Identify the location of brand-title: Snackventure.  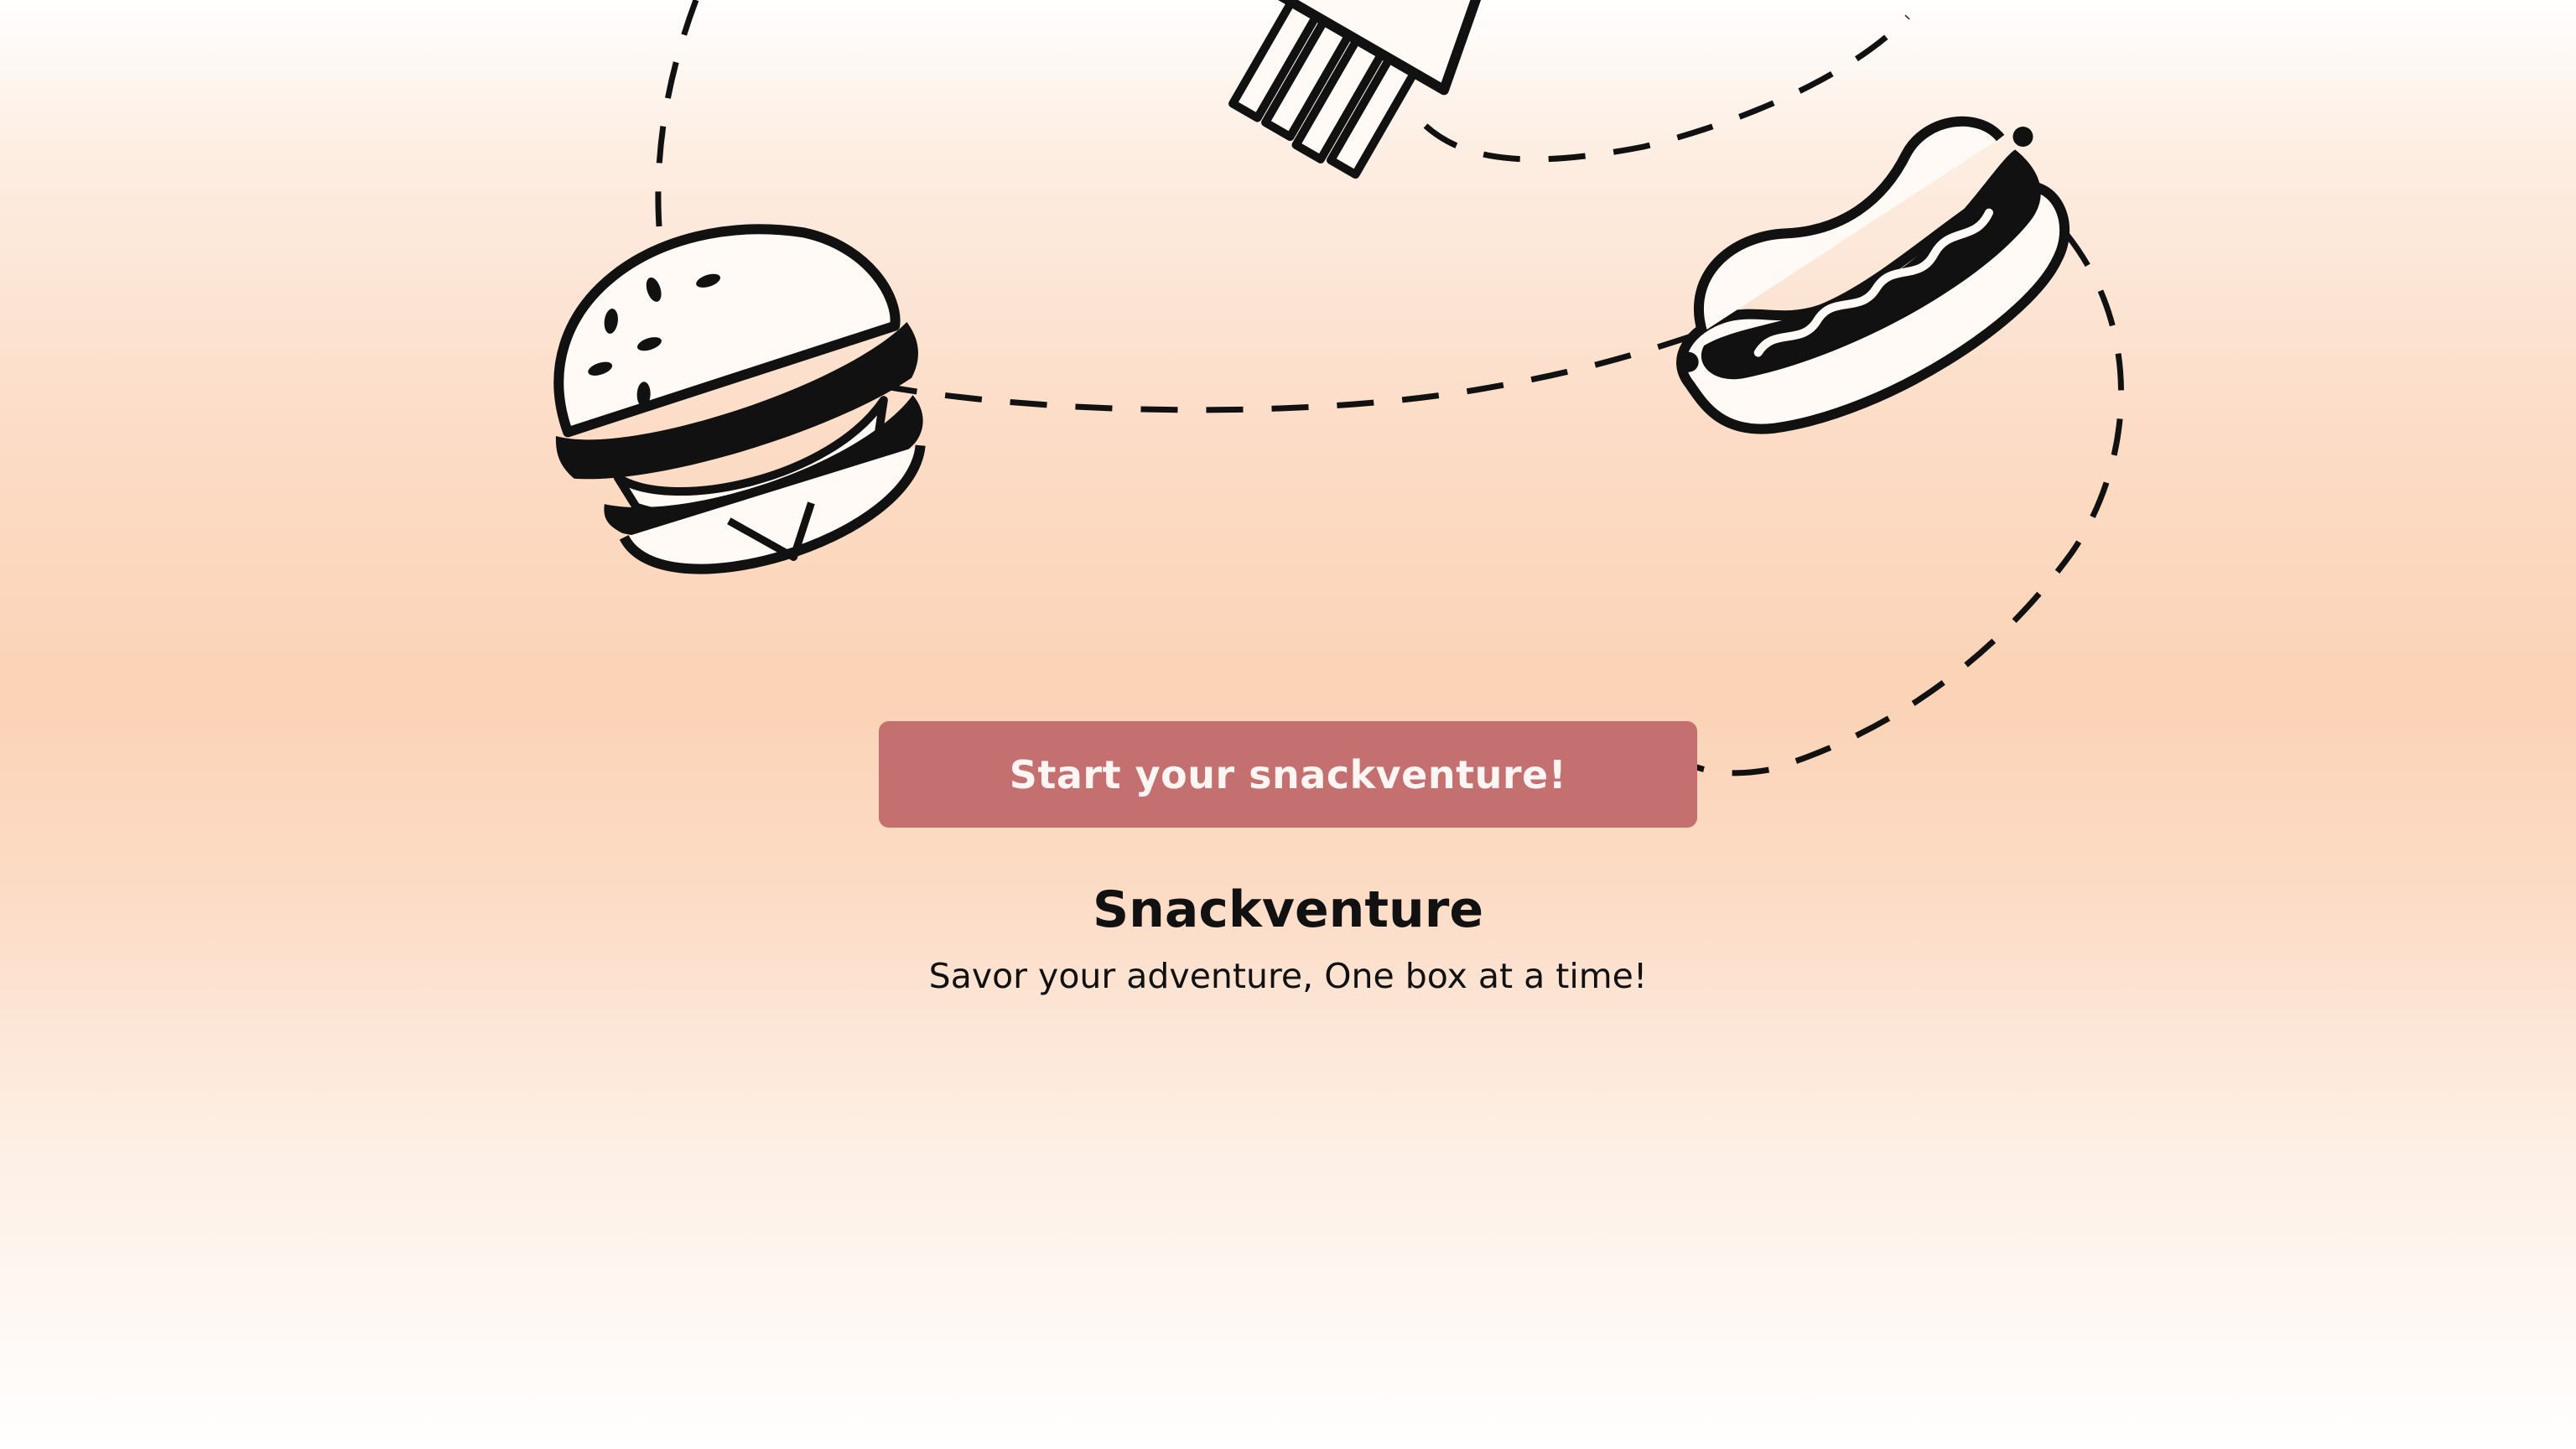
(1288, 909).